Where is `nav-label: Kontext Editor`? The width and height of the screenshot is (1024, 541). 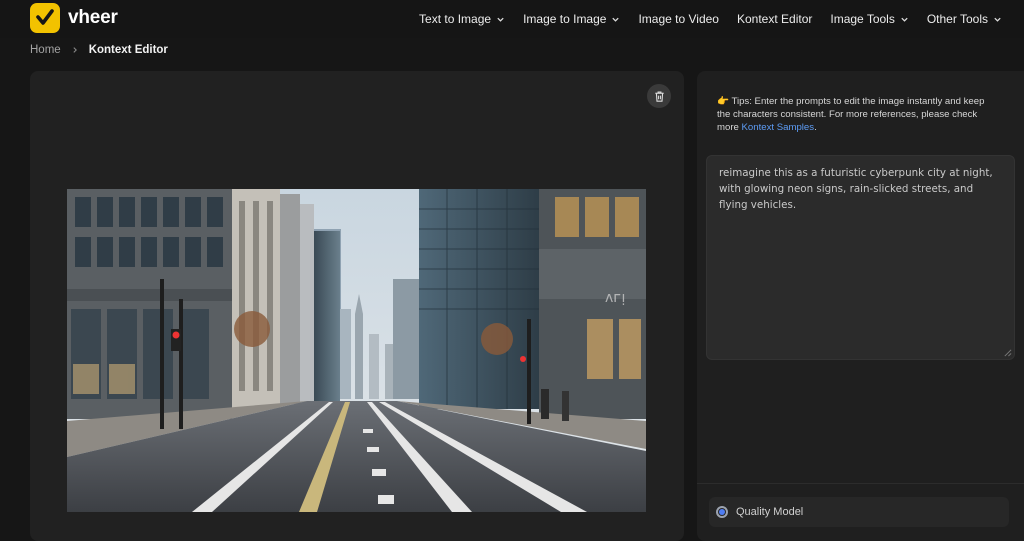
nav-label: Kontext Editor is located at coordinates (774, 19).